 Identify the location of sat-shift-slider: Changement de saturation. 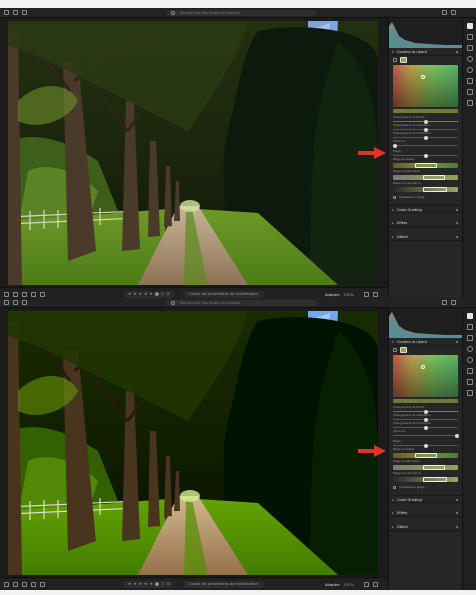
(425, 418).